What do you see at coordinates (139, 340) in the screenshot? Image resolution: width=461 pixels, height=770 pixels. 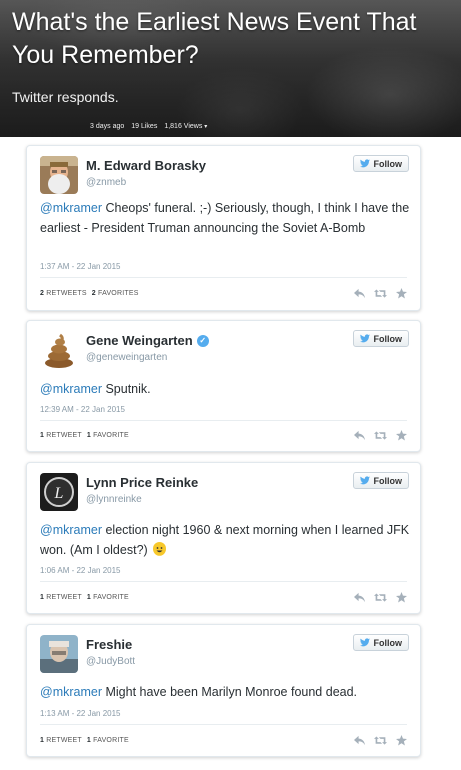 I see `author-name-text: Gene Weingarten` at bounding box center [139, 340].